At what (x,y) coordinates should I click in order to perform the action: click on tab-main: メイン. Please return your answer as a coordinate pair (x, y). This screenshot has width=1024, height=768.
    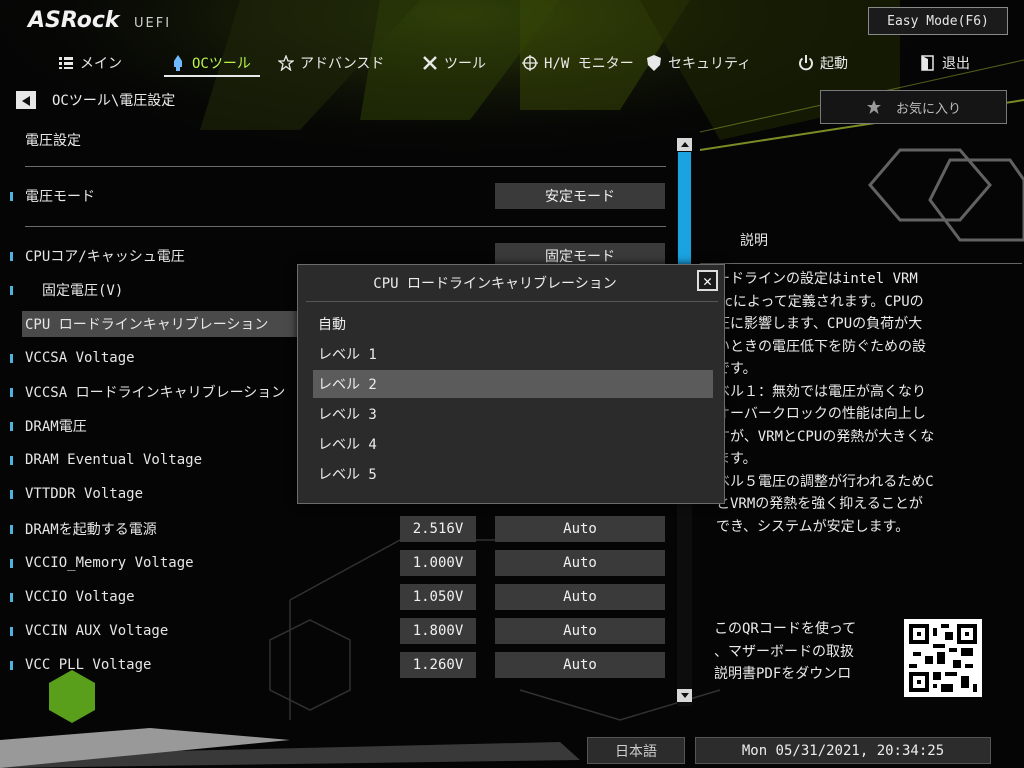
    Looking at the image, I should click on (90, 63).